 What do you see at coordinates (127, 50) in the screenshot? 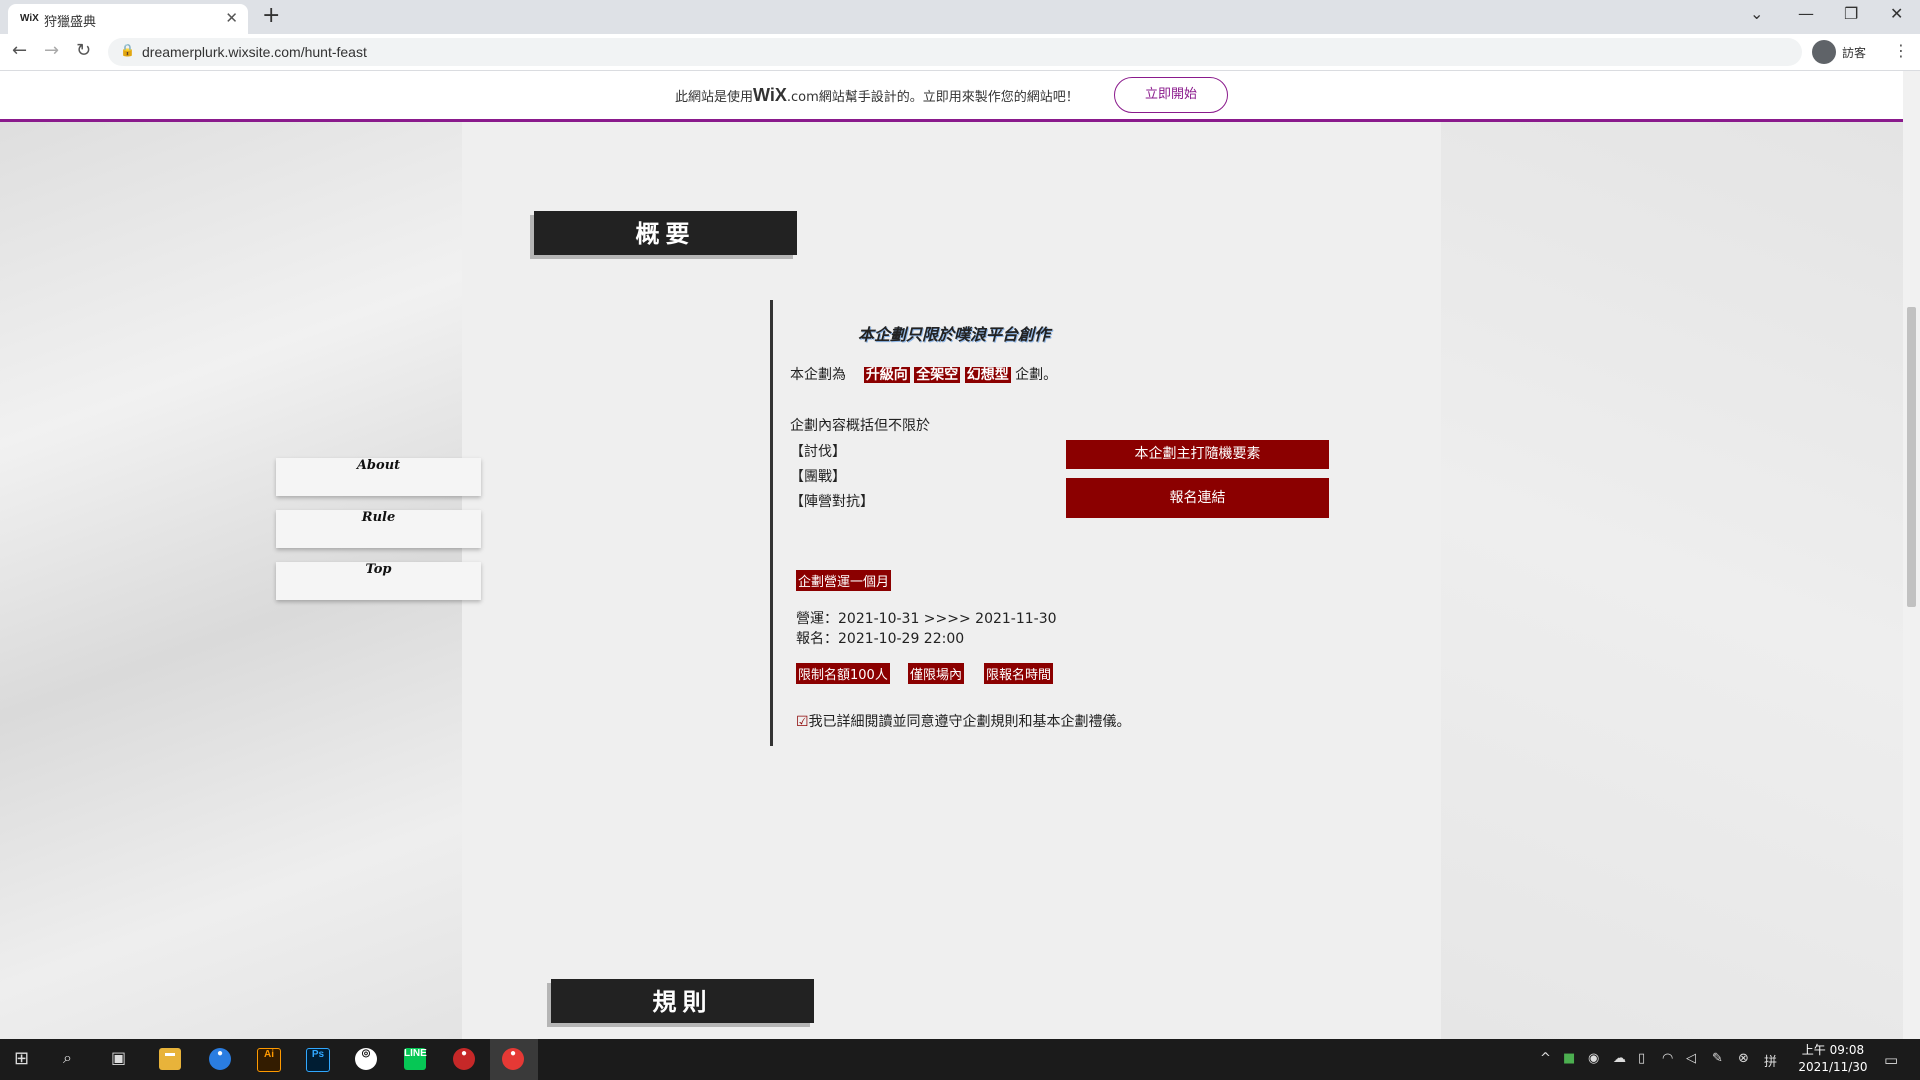
I see `lock-icon: 🔒` at bounding box center [127, 50].